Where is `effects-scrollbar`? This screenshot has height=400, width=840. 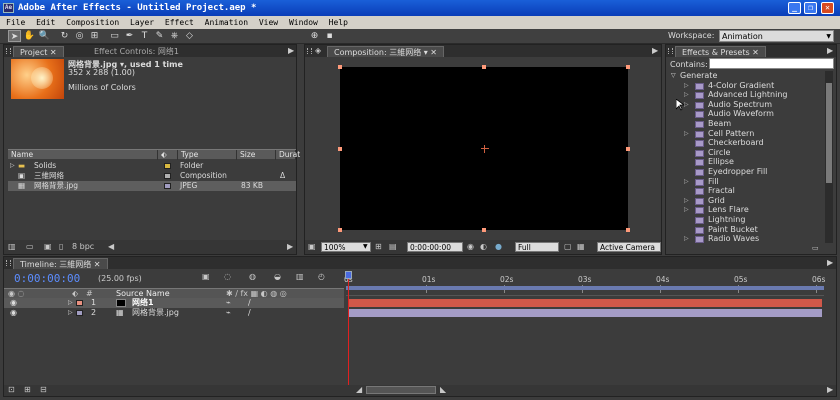 effects-scrollbar is located at coordinates (829, 157).